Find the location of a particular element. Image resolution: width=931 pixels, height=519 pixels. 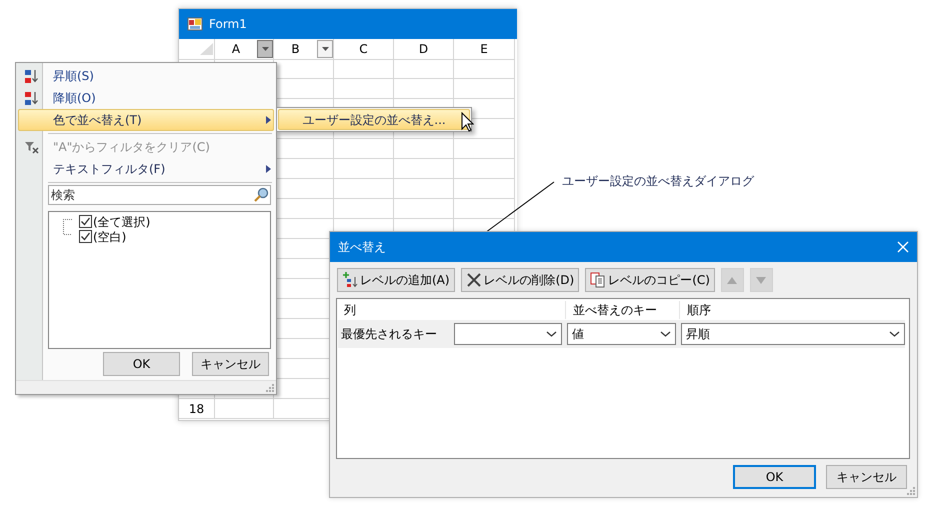

search-icon is located at coordinates (261, 195).